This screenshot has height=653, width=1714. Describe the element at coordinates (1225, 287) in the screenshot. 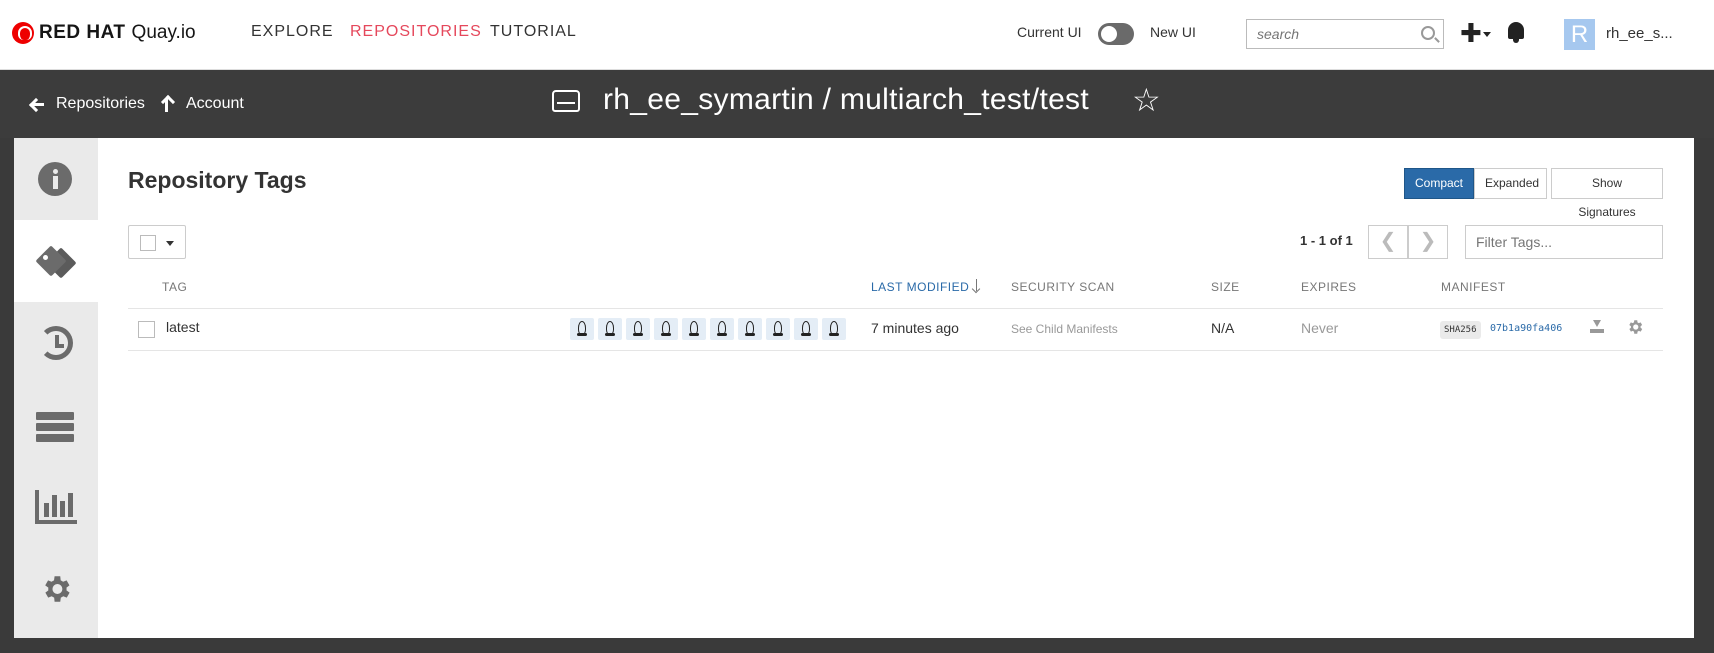

I see `column-header-size: SIZE` at that location.